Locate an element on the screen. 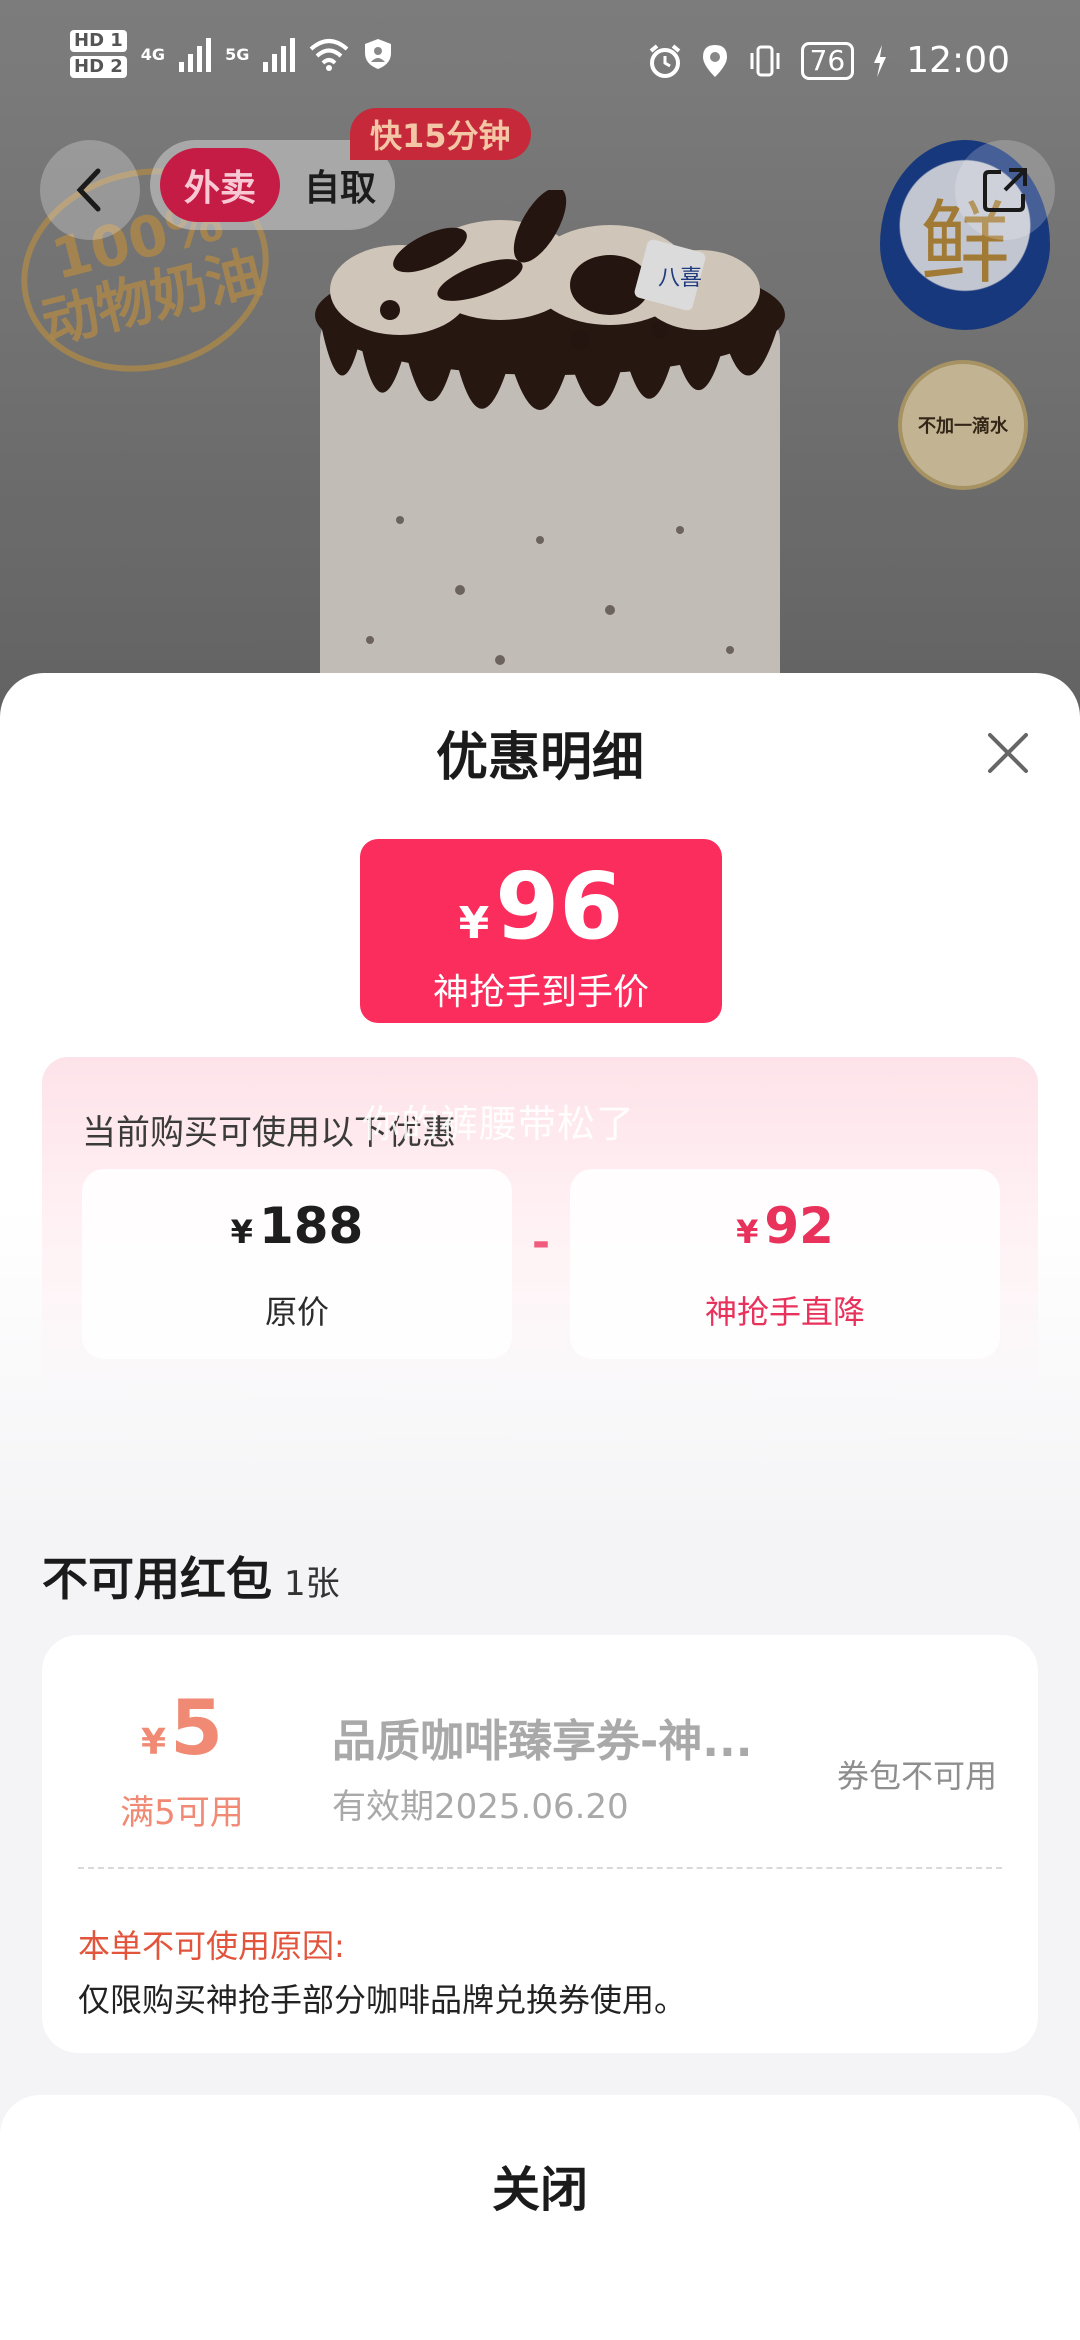 This screenshot has height=2340, width=1080. wifi-icon is located at coordinates (329, 55).